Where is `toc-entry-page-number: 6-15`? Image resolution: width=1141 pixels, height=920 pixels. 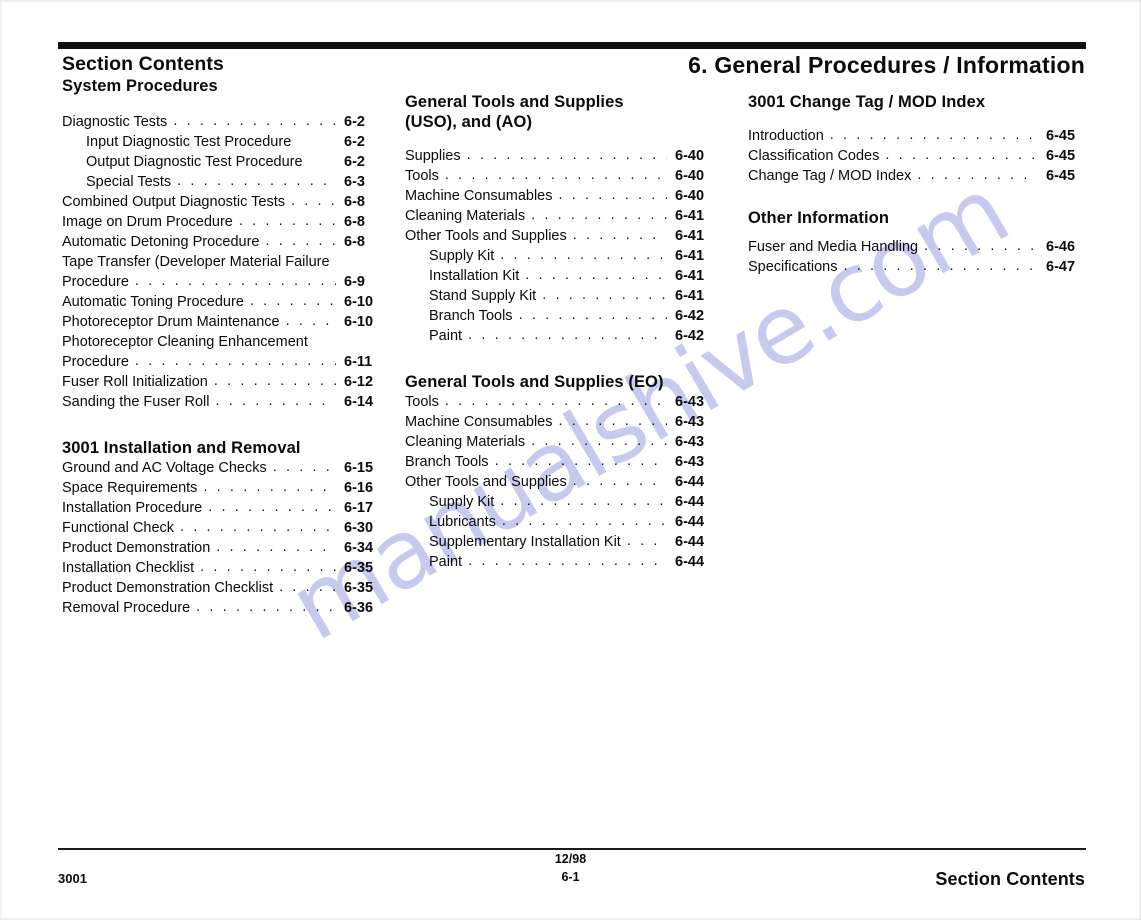
toc-entry-page-number: 6-15 is located at coordinates (359, 468).